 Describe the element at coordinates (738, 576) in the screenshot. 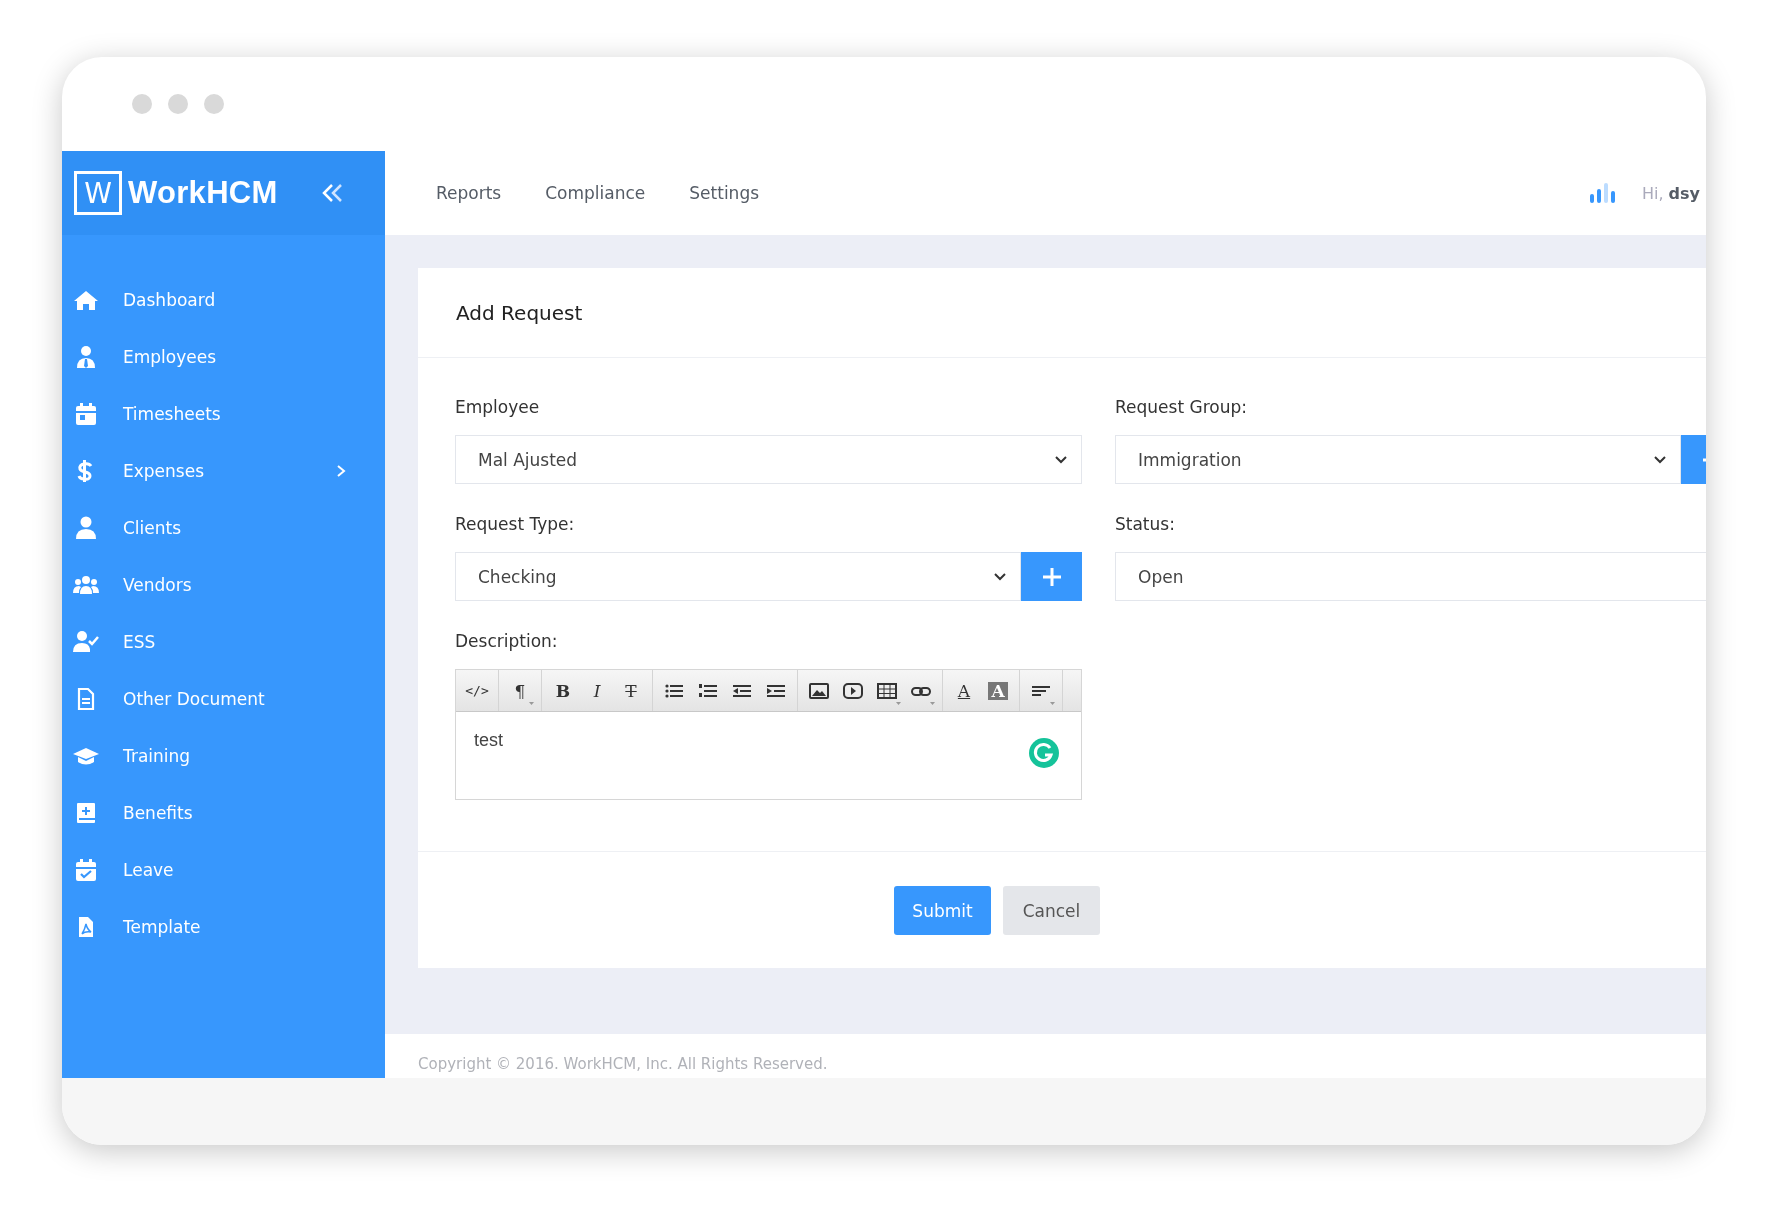

I see `select-field: Checking` at that location.